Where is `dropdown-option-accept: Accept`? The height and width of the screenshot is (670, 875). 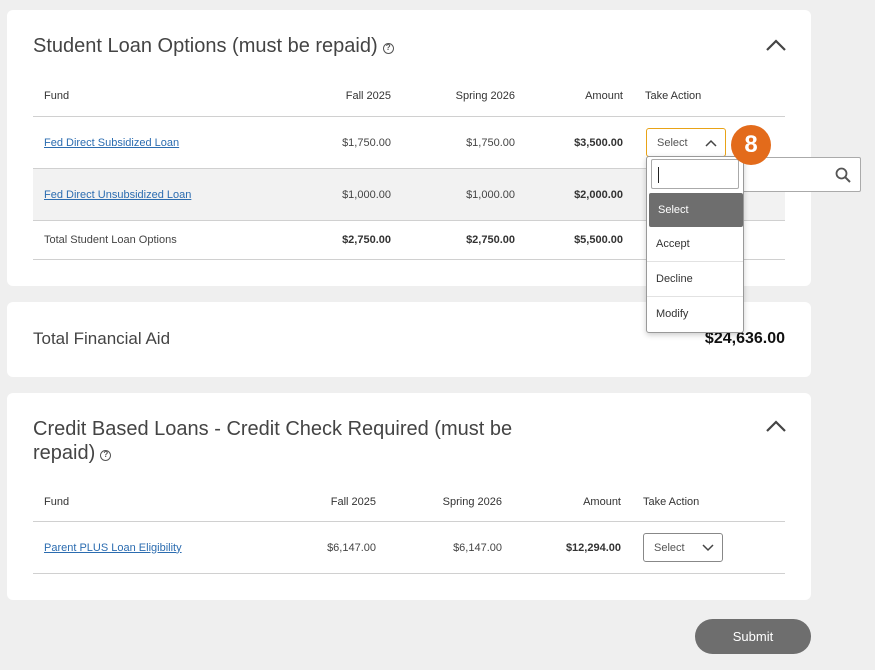
dropdown-option-accept: Accept is located at coordinates (695, 244).